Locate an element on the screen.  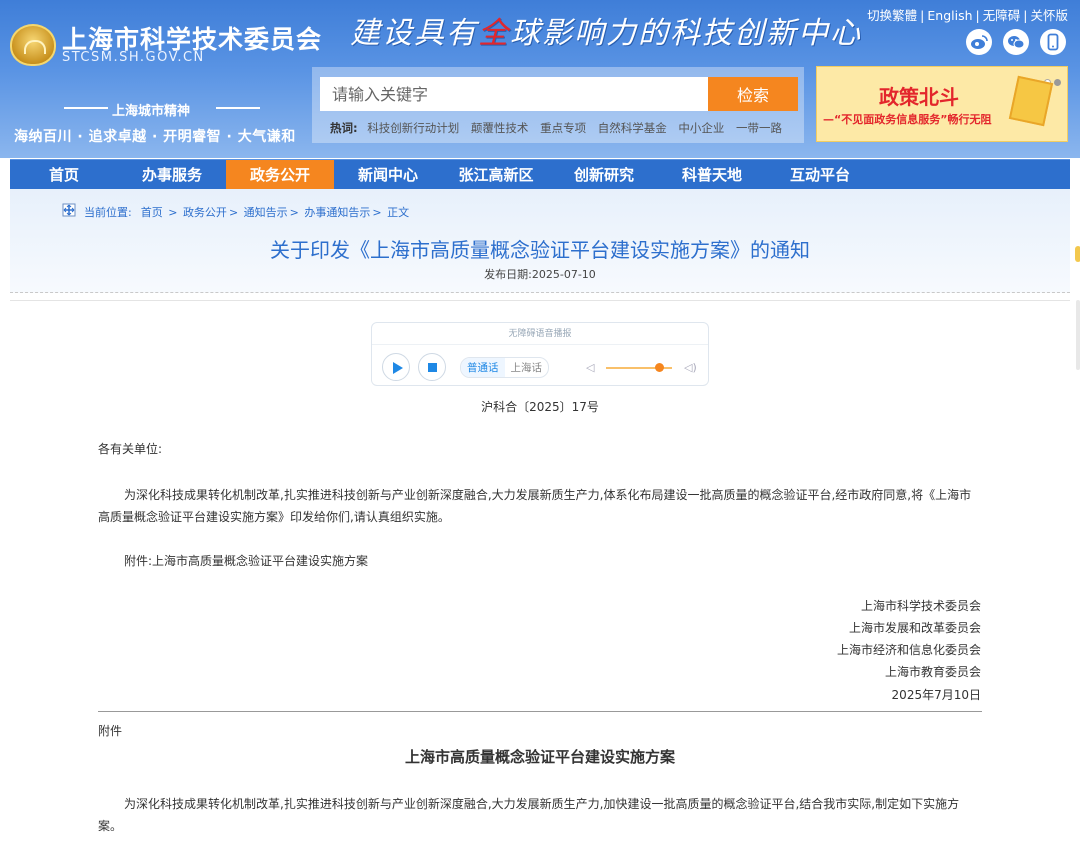
attachment-line: 附件:上海市高质量概念验证平台建设实施方案 is located at coordinates (246, 561).